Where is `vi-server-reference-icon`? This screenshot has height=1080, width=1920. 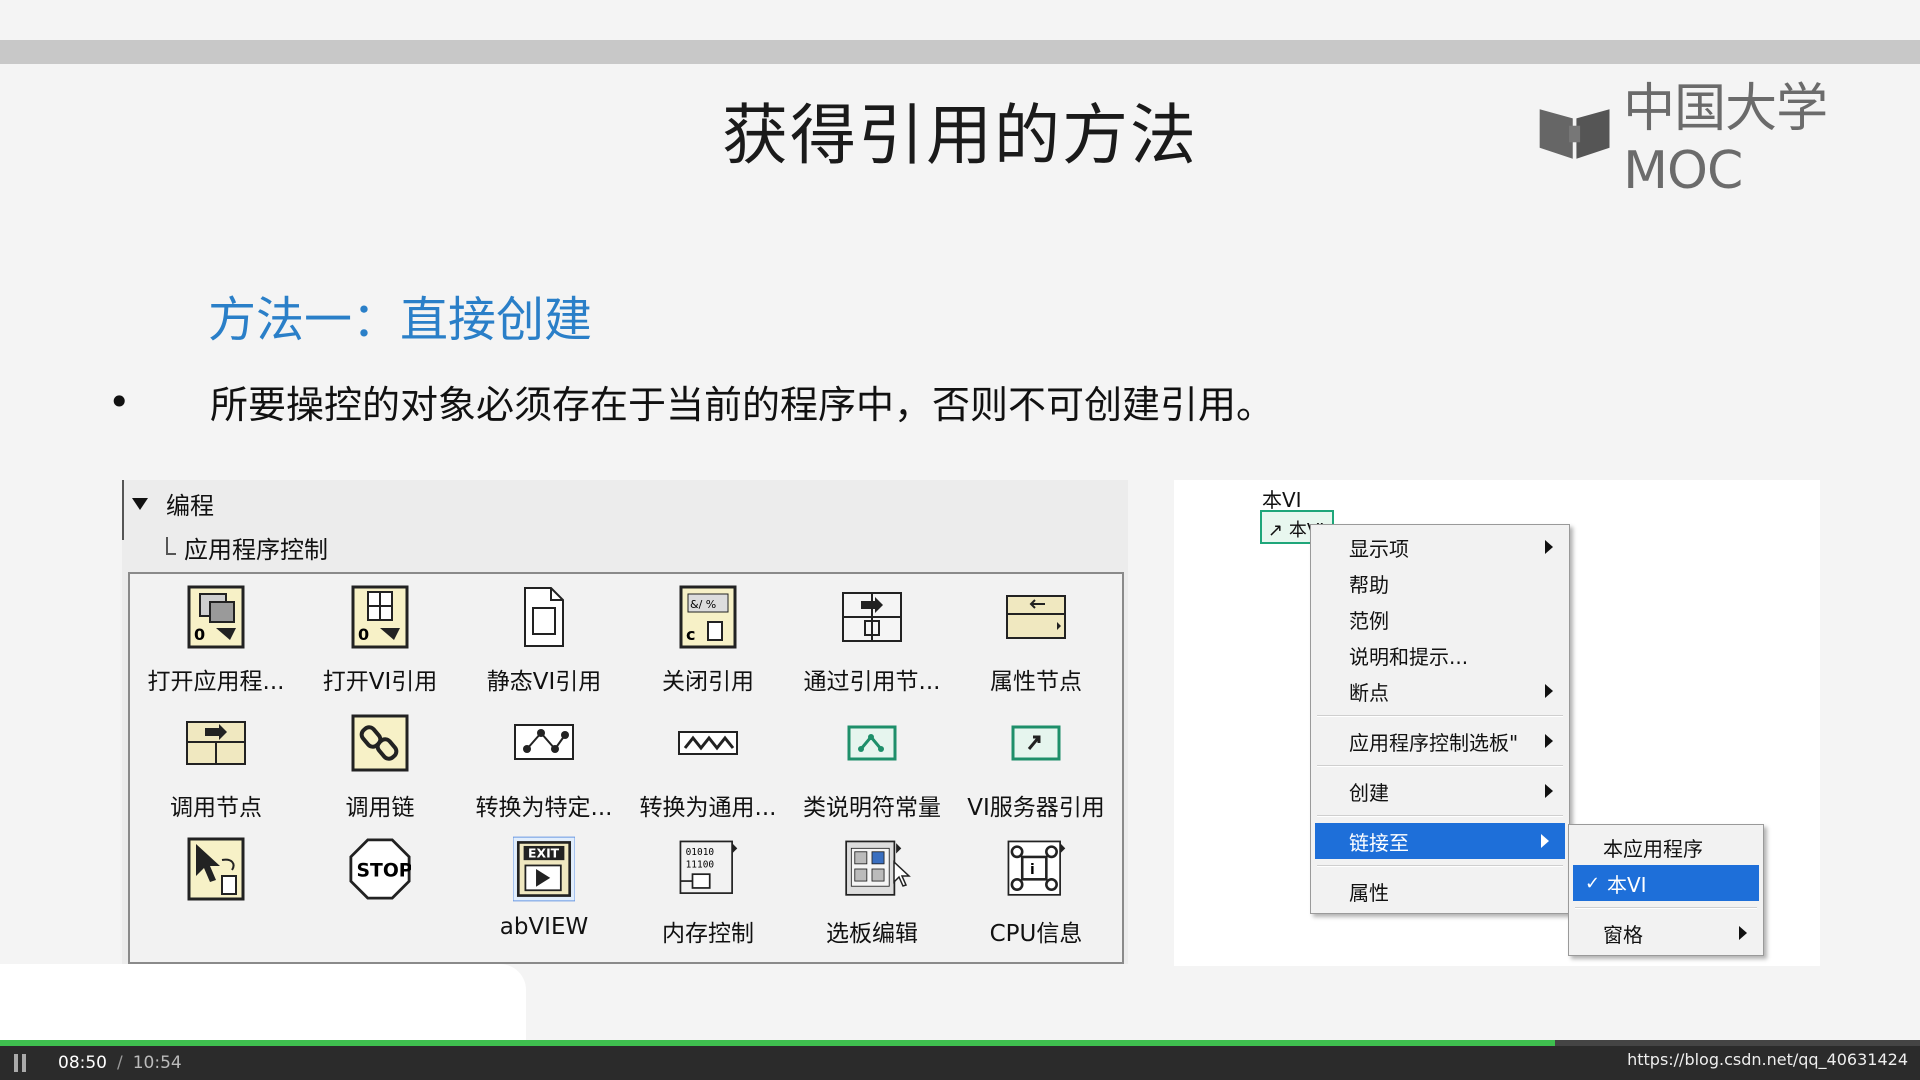 vi-server-reference-icon is located at coordinates (1036, 743).